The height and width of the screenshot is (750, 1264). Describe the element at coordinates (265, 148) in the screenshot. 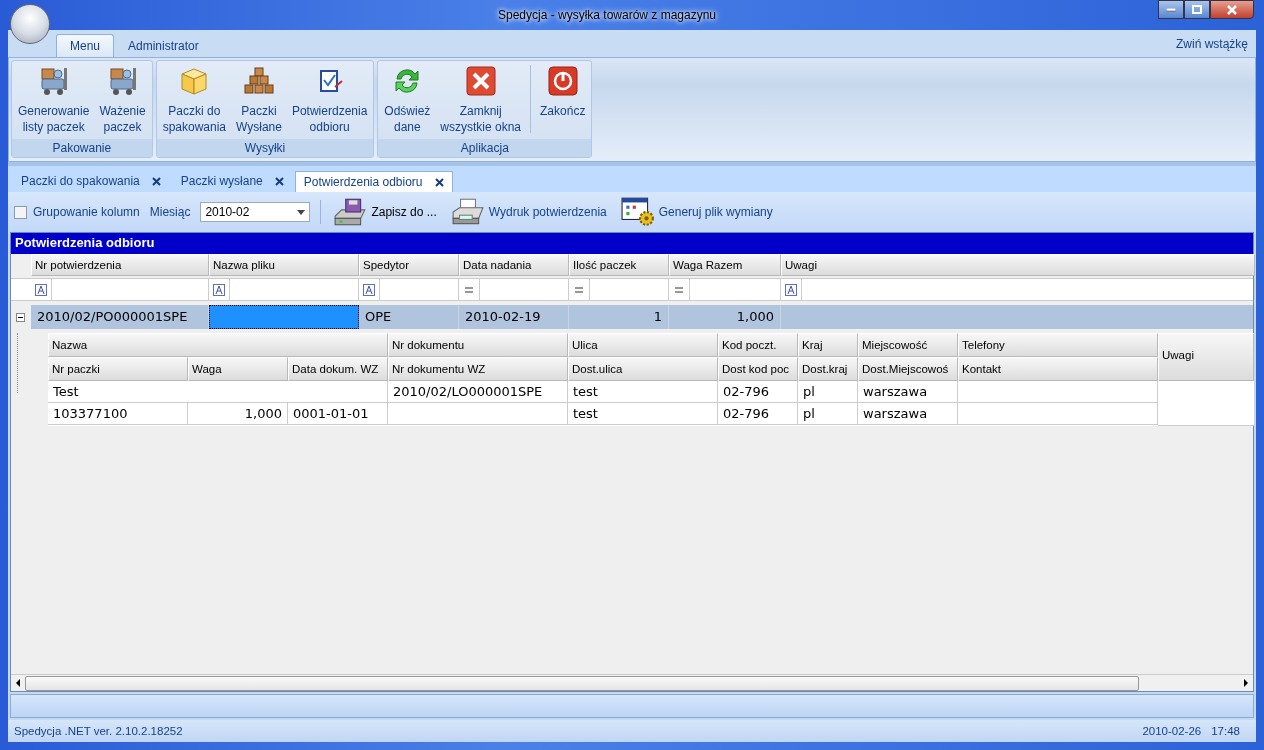

I see `ribbon-group-label: Wysyłki` at that location.